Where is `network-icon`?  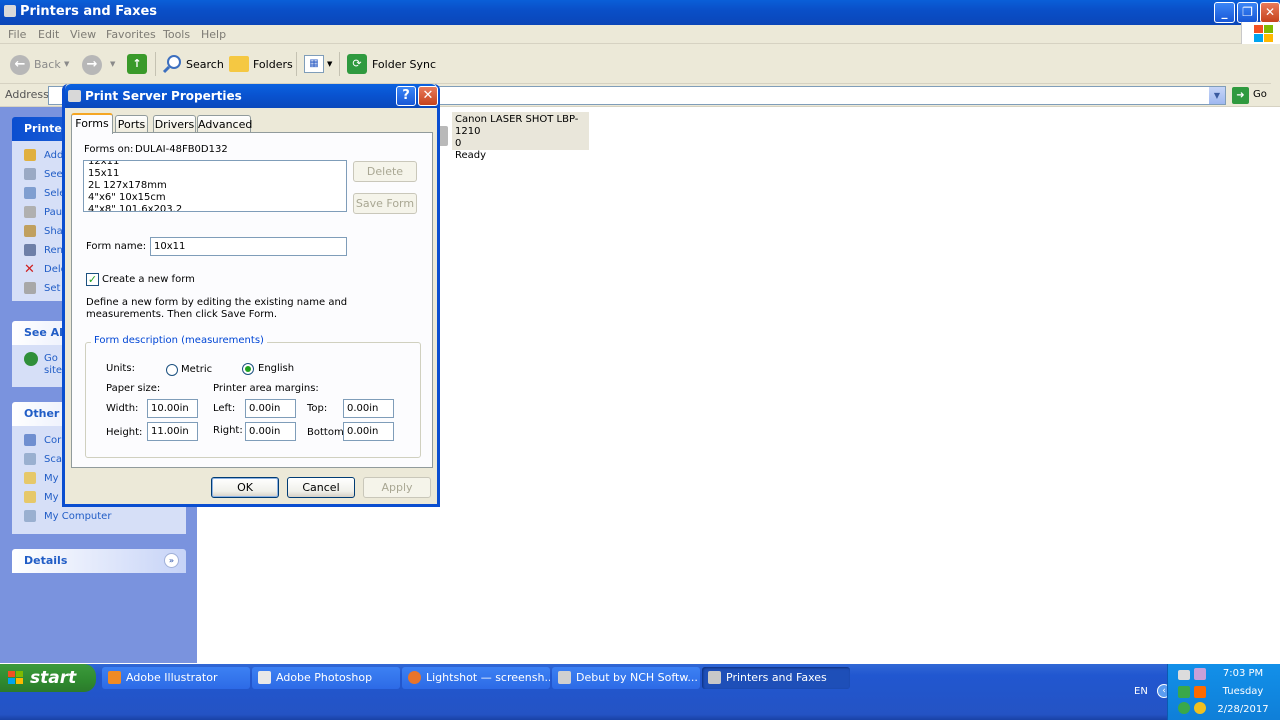 network-icon is located at coordinates (1184, 675).